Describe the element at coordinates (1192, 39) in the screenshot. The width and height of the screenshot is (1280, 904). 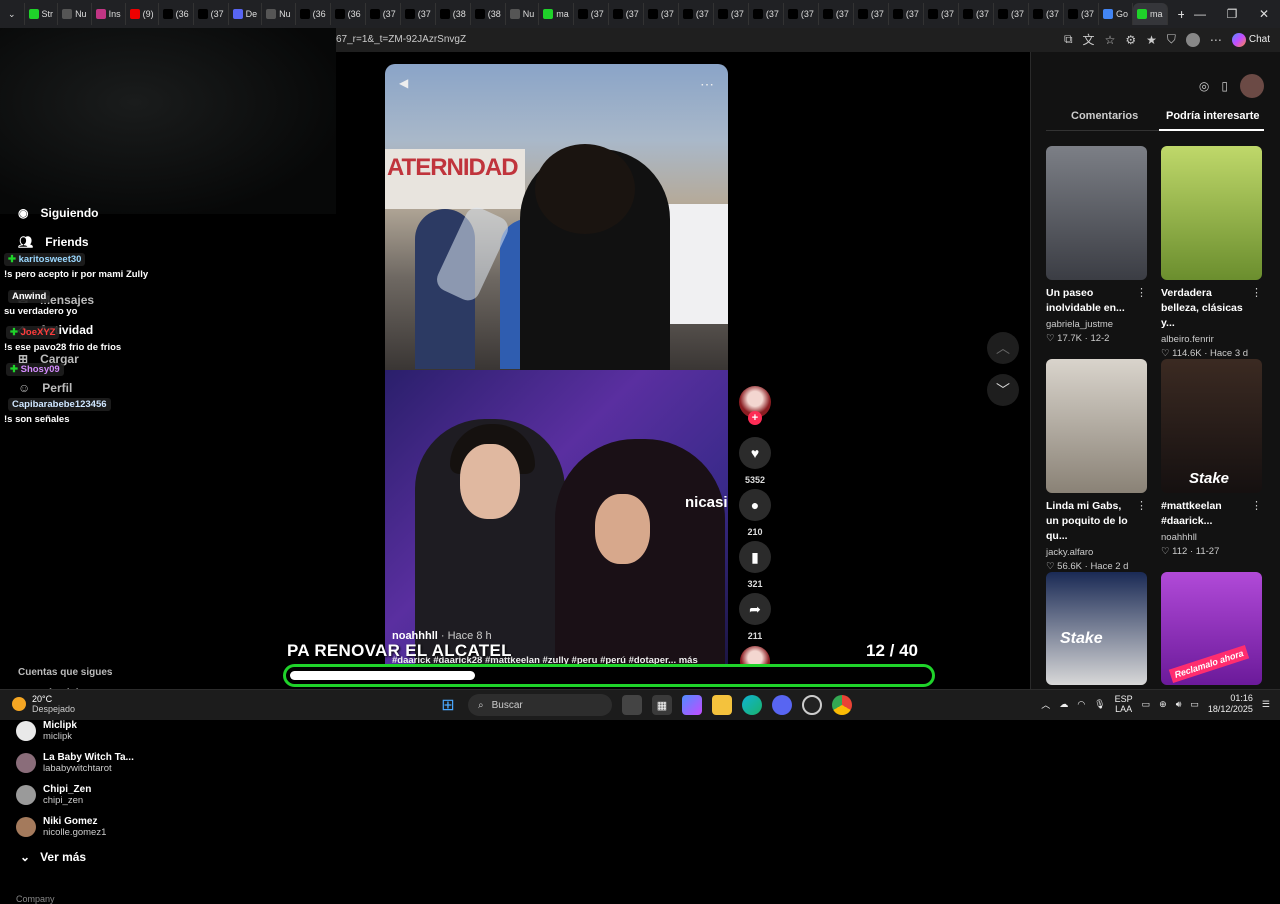
I see `profile-avatar-icon` at that location.